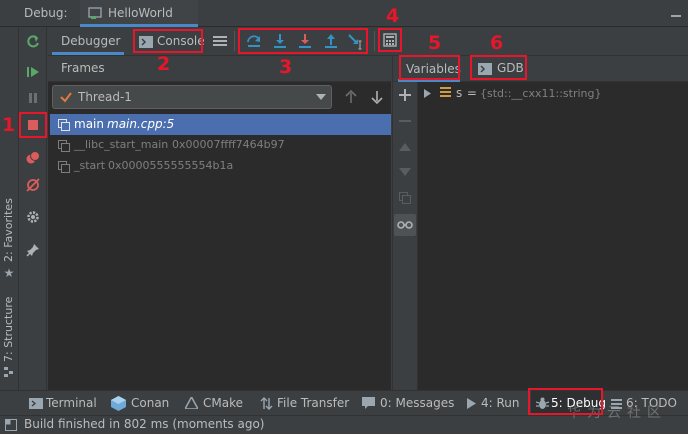 The image size is (688, 434). Describe the element at coordinates (471, 403) in the screenshot. I see `run-icon` at that location.